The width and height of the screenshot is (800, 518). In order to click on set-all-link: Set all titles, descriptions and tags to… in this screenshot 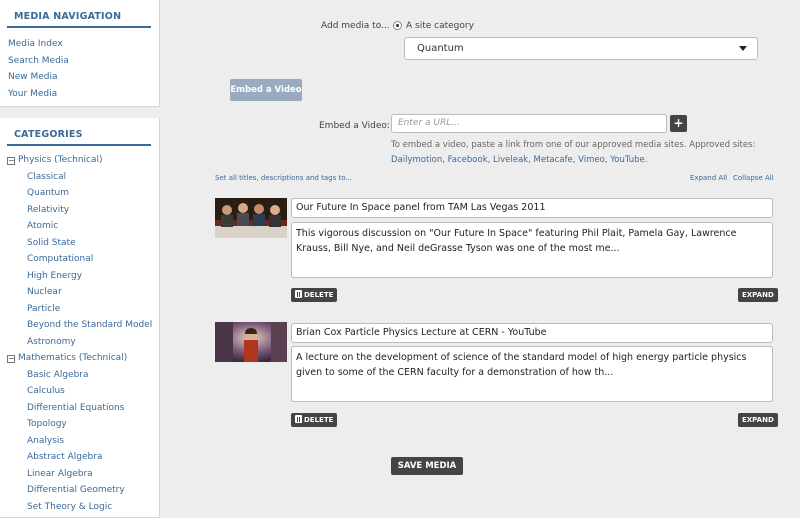, I will do `click(283, 178)`.